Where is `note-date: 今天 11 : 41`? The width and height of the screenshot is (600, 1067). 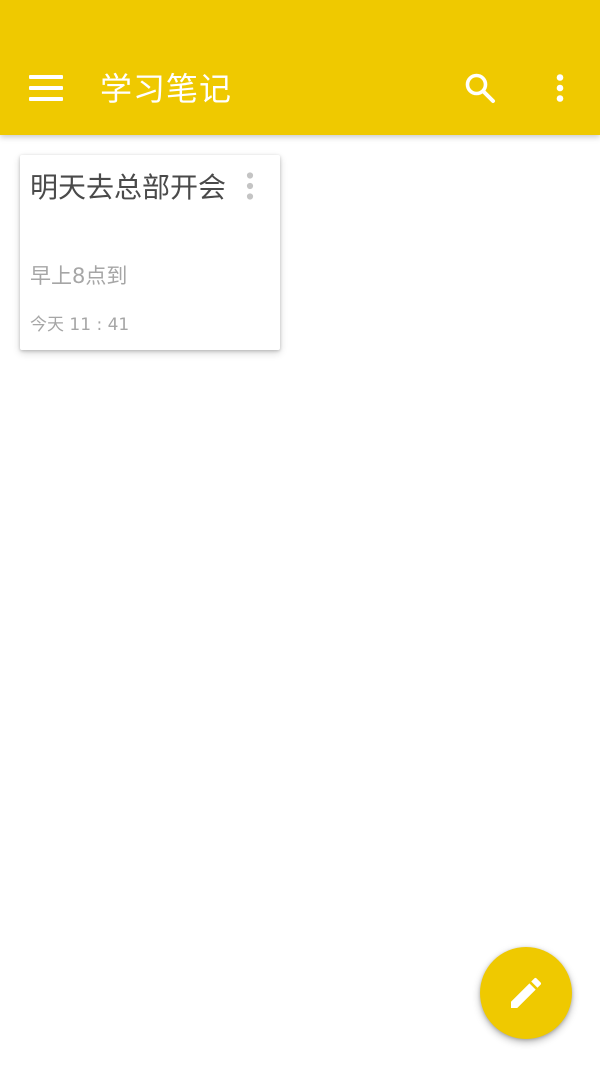 note-date: 今天 11 : 41 is located at coordinates (80, 325).